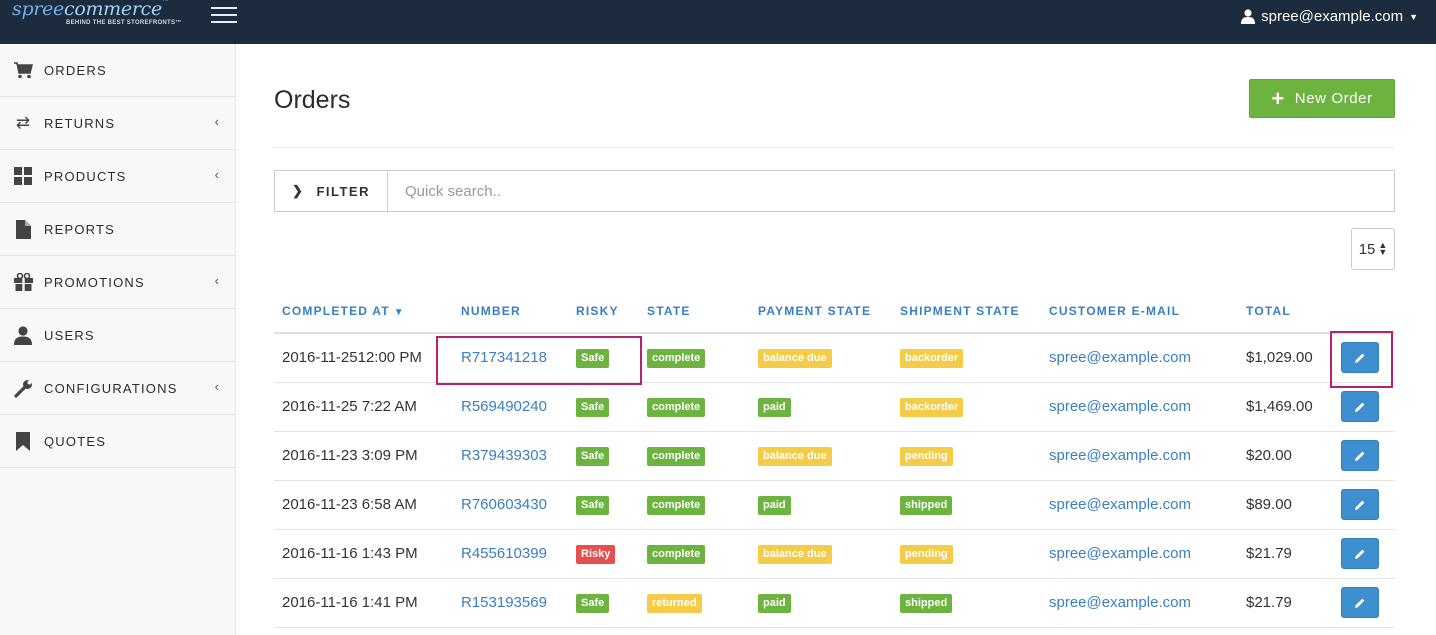  Describe the element at coordinates (117, 176) in the screenshot. I see `sidebar-item-products: PRODUCTS ‹` at that location.